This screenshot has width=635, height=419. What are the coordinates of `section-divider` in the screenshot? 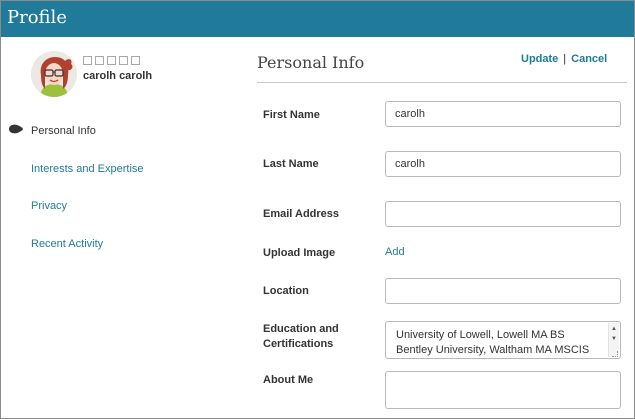 It's located at (442, 82).